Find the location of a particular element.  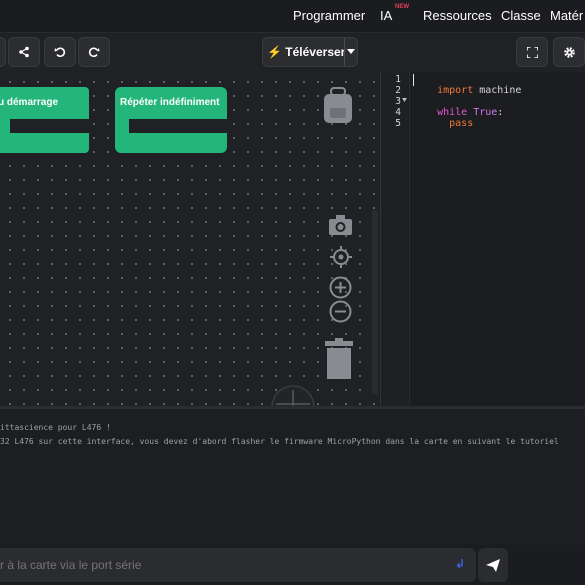

undo-icon is located at coordinates (60, 52).